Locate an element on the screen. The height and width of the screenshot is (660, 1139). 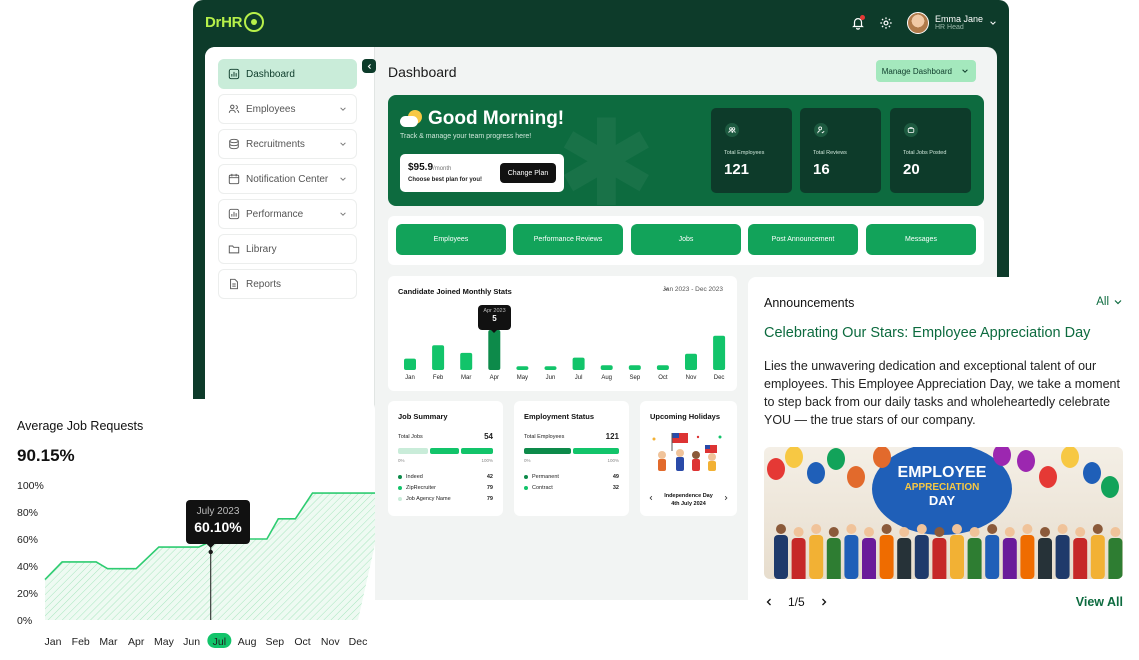
user-menu: Emma Jane HR Head is located at coordinates (951, 23).